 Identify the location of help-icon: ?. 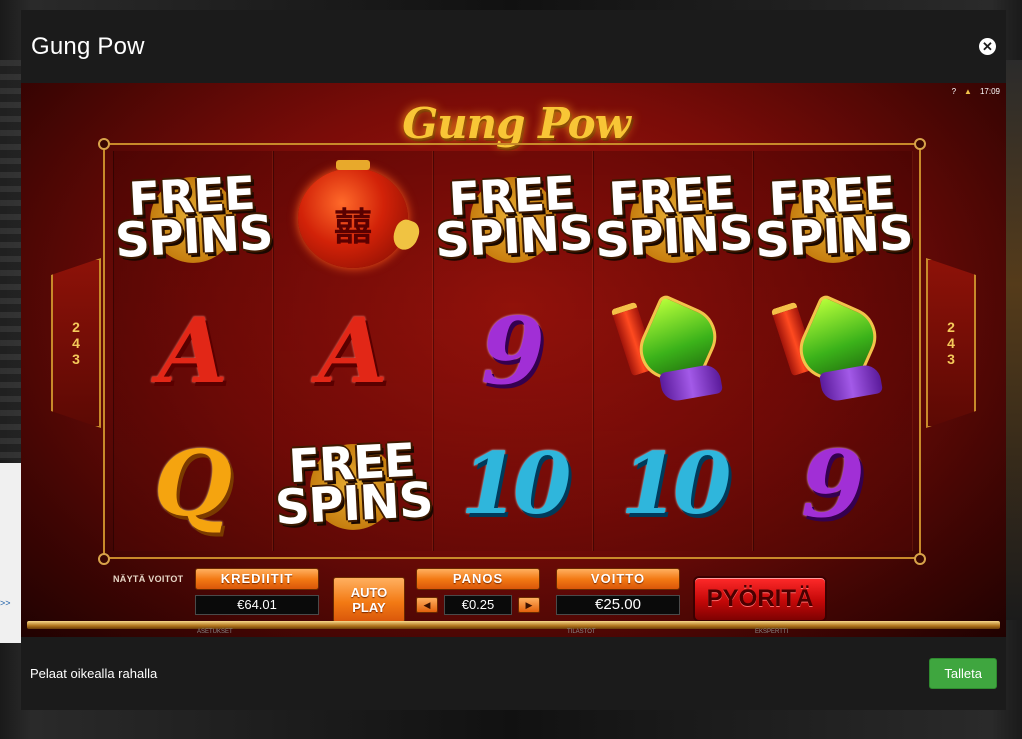
(954, 91).